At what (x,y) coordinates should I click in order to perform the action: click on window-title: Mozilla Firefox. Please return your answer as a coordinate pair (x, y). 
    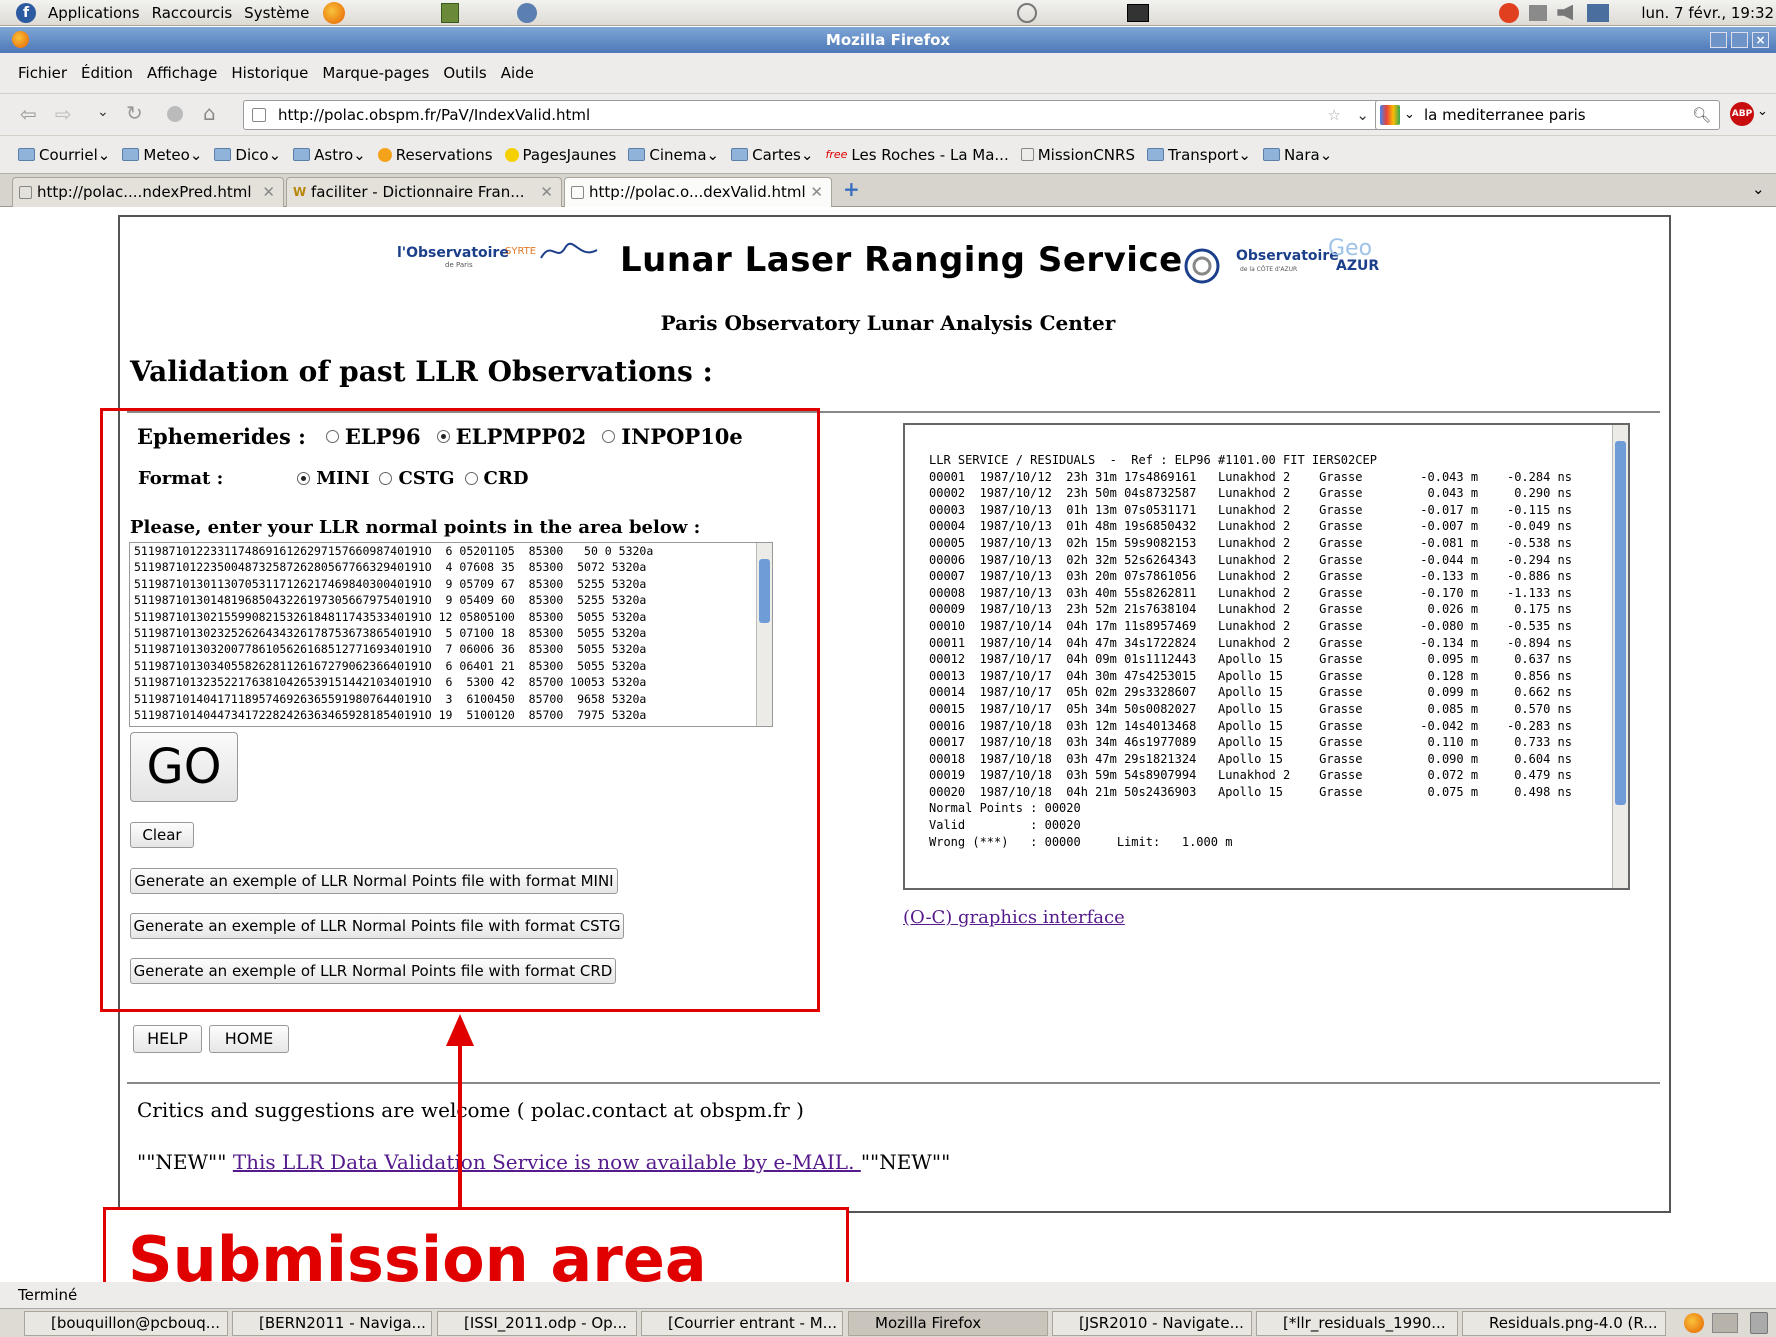
    Looking at the image, I should click on (888, 40).